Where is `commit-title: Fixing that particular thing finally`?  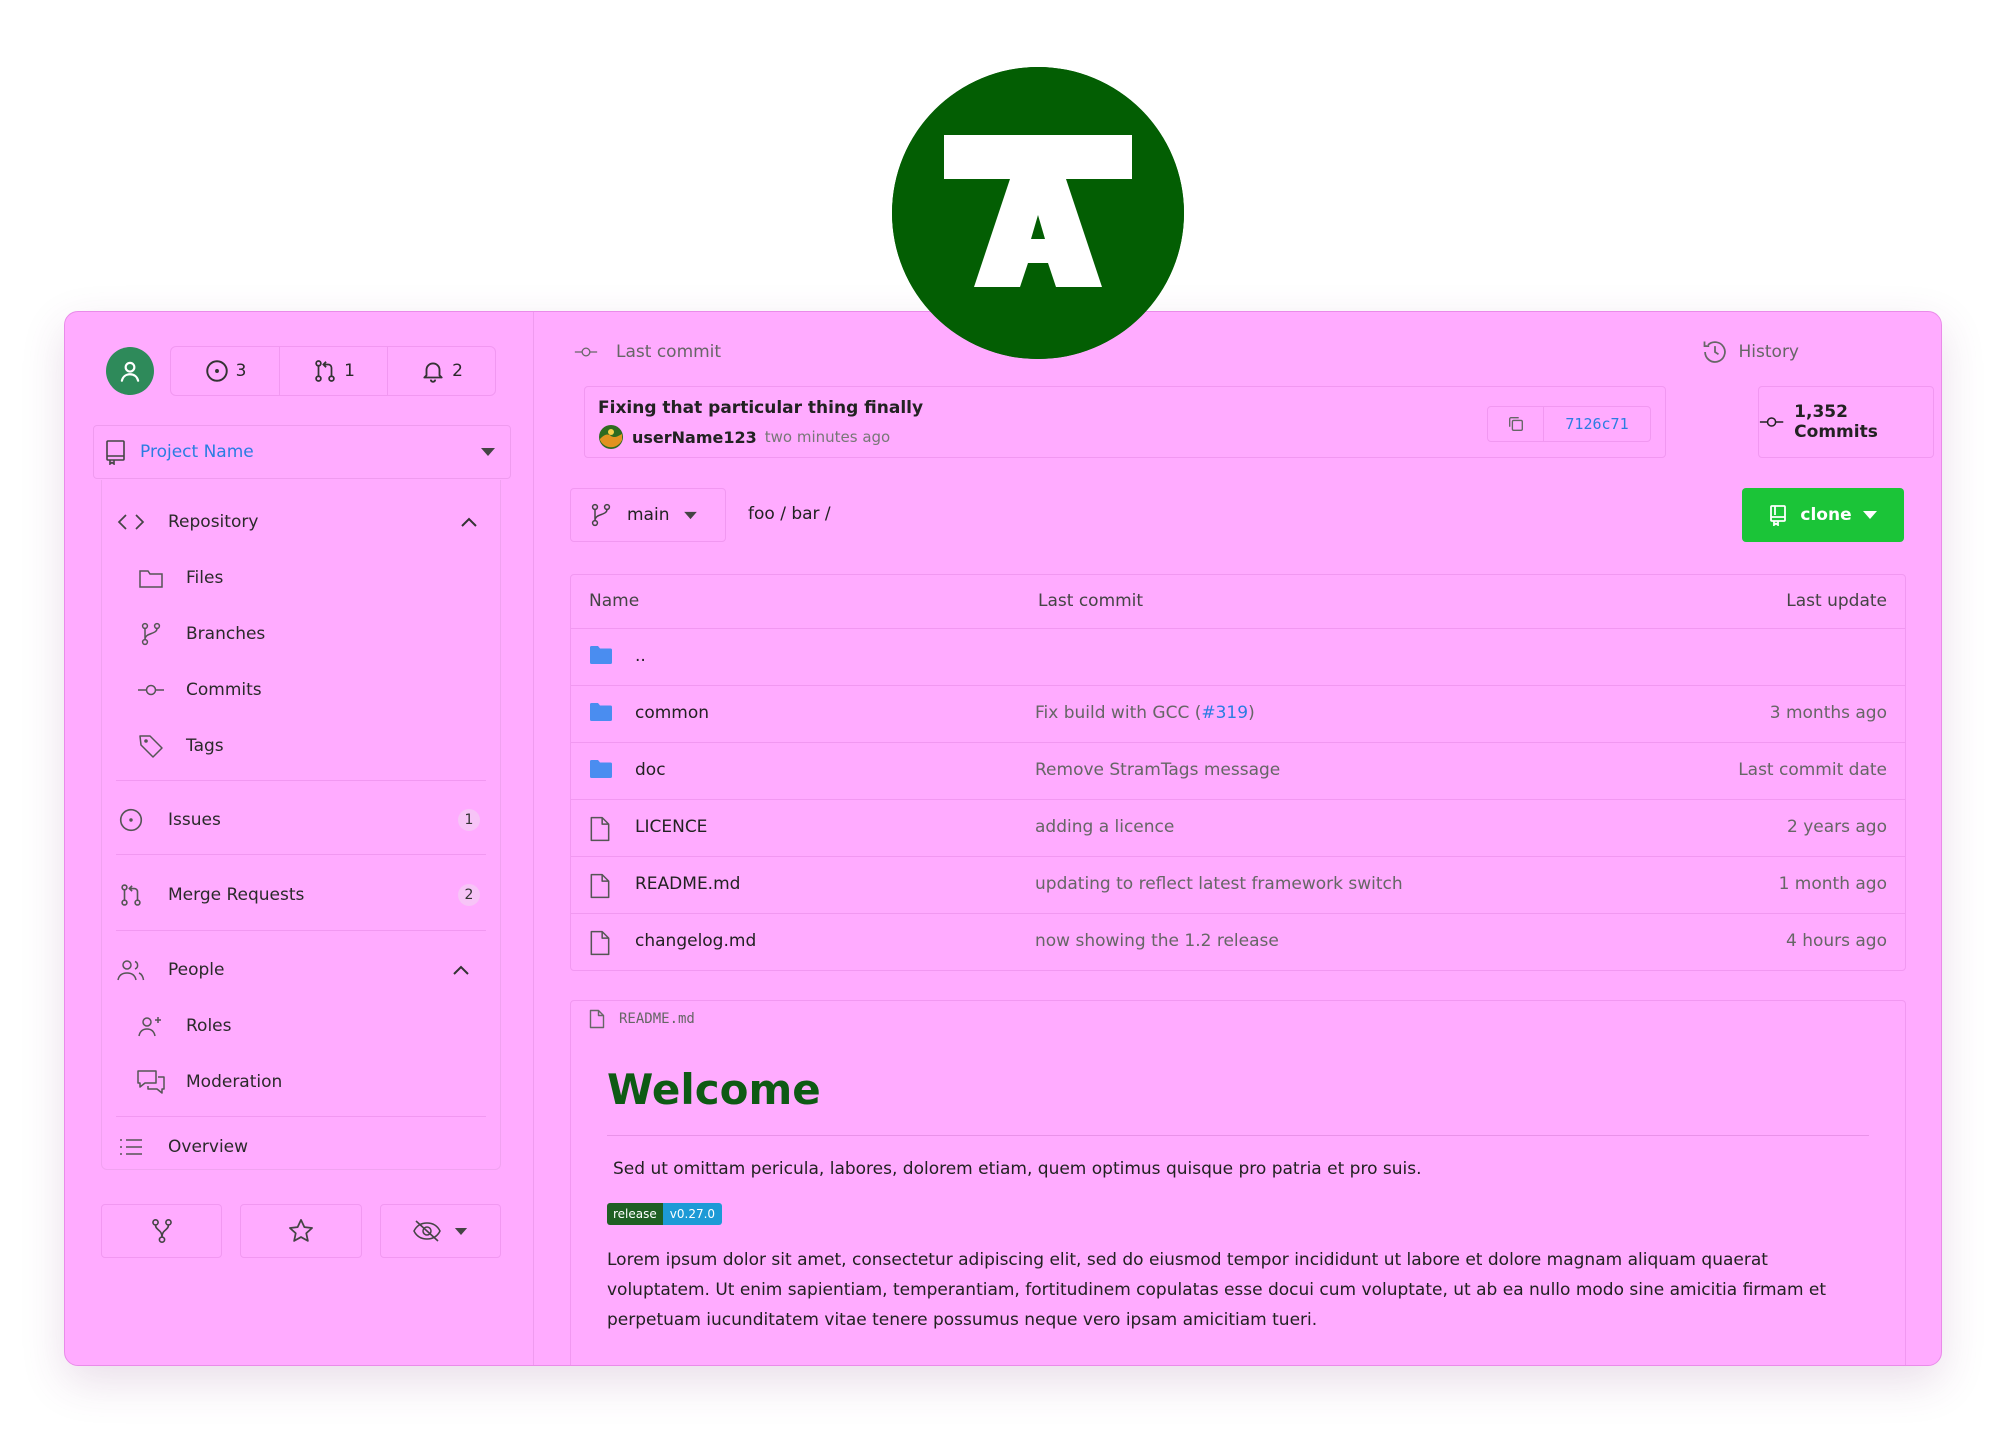 commit-title: Fixing that particular thing finally is located at coordinates (760, 408).